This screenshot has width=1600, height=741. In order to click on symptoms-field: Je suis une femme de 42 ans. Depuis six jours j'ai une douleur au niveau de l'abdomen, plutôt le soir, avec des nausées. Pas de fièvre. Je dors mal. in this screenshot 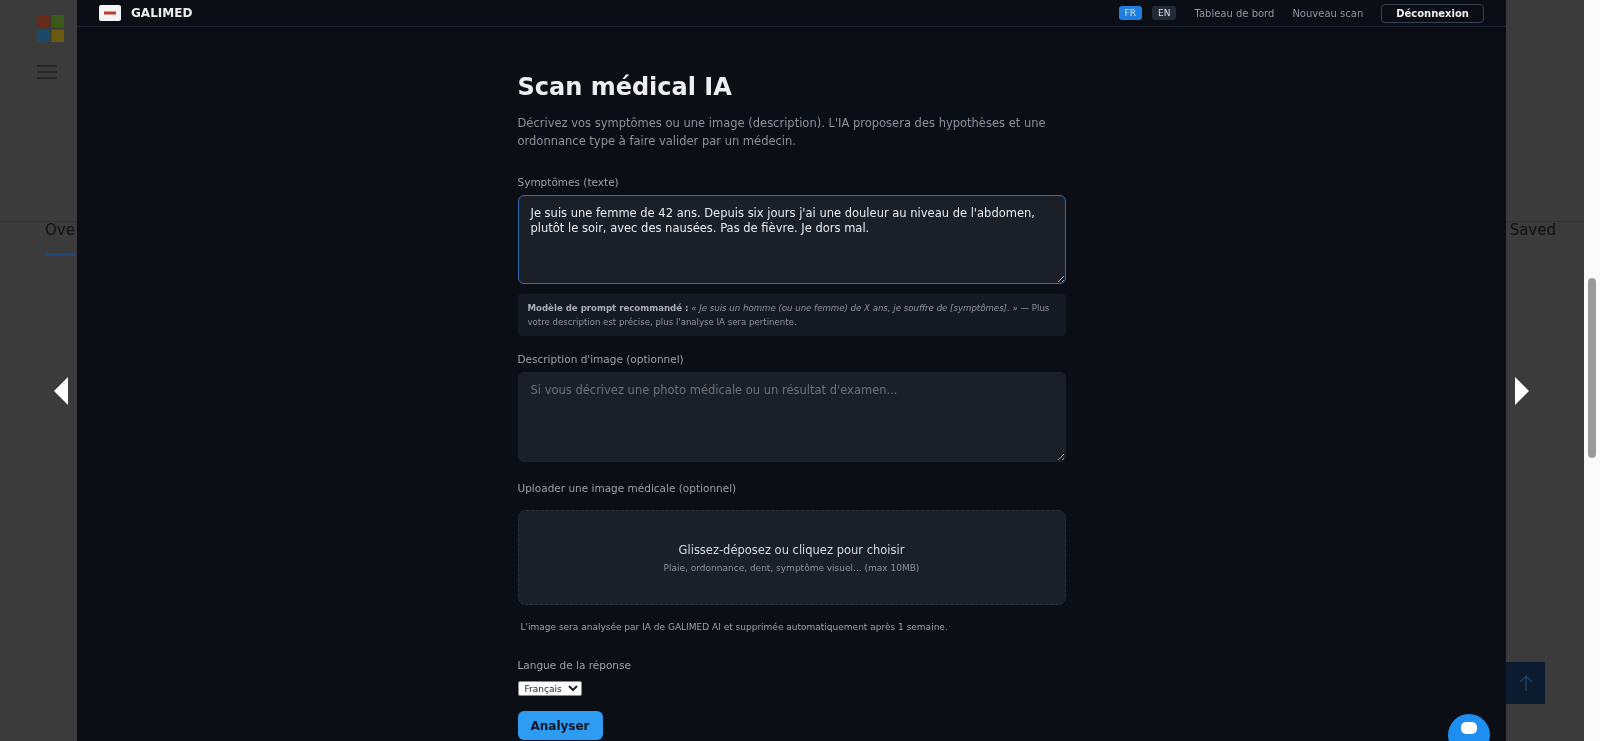, I will do `click(791, 239)`.